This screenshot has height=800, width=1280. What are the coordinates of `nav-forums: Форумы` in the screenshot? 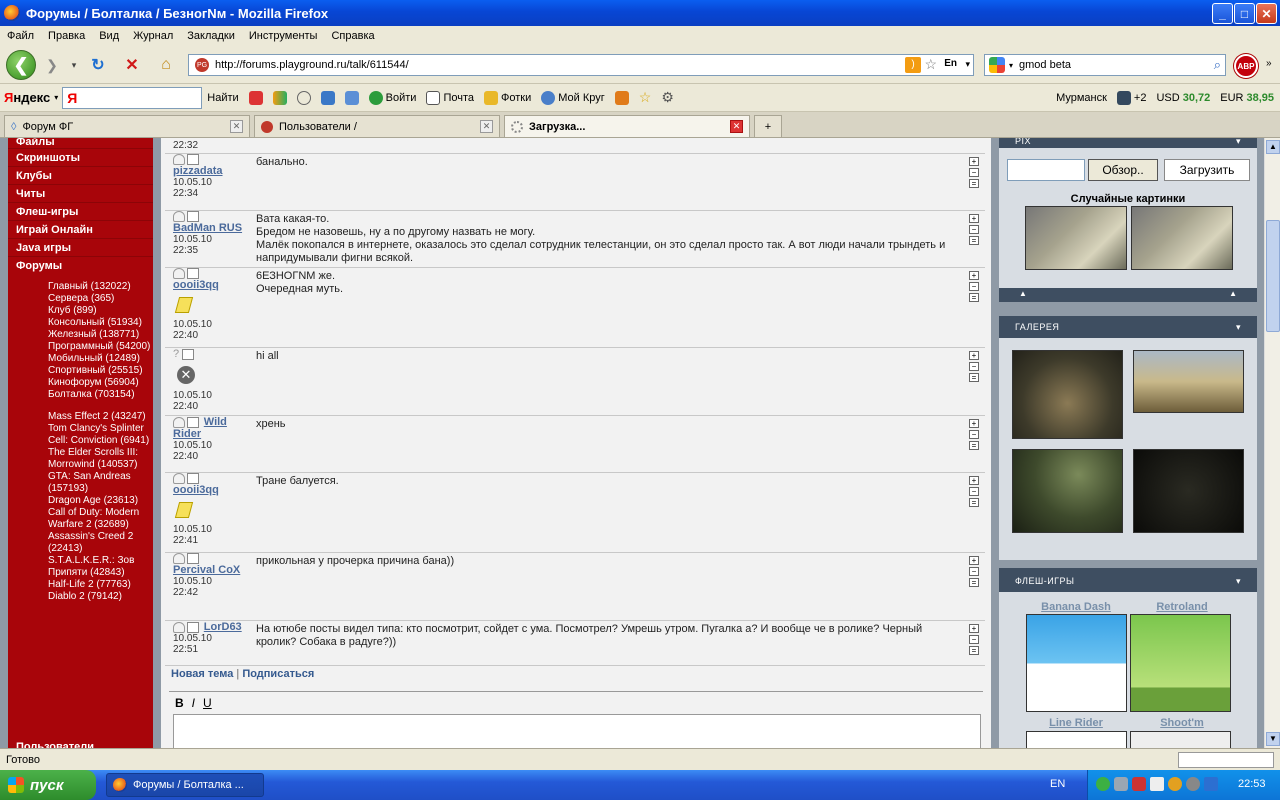 It's located at (80, 266).